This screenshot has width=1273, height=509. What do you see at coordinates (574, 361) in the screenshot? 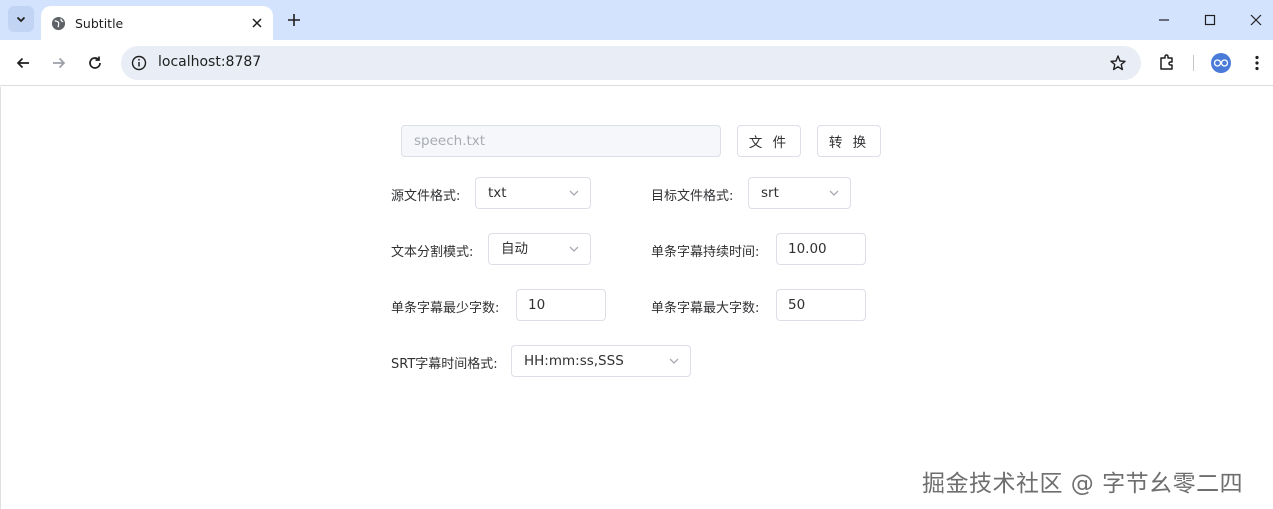
I see `srt-time-format-value: HH:mm:ss,SSS` at bounding box center [574, 361].